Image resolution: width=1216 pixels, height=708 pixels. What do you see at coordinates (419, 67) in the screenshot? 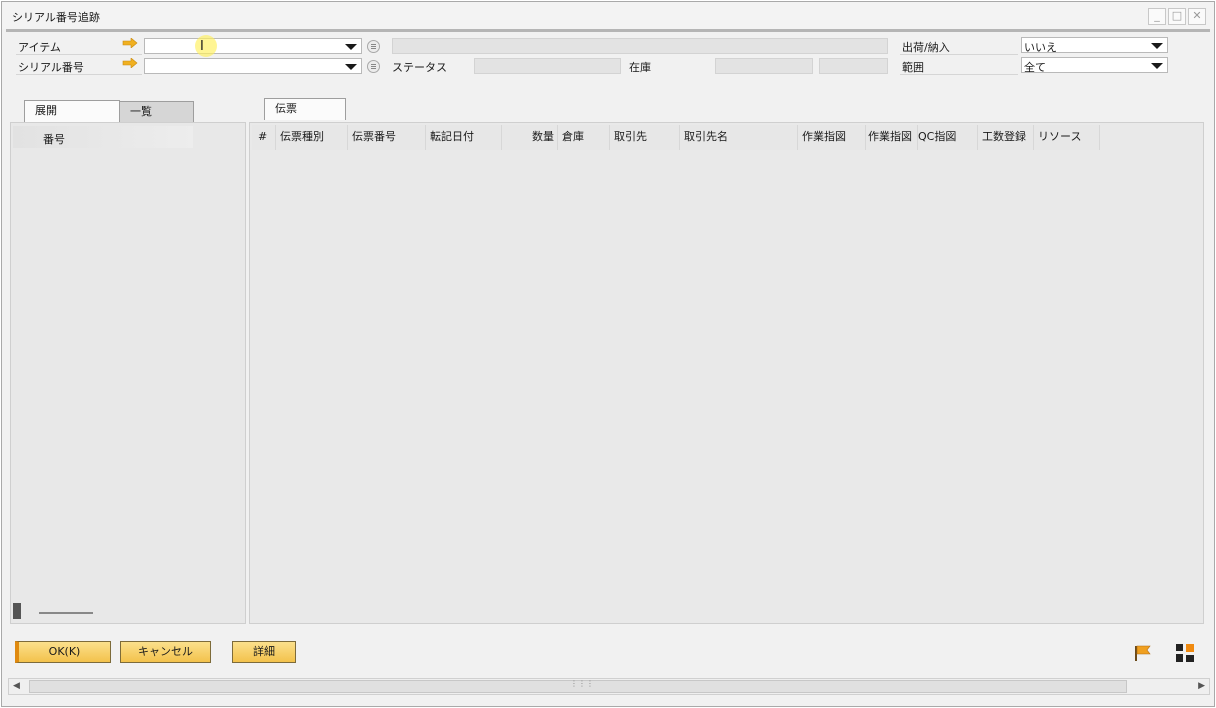
I see `status-label: ステータス` at bounding box center [419, 67].